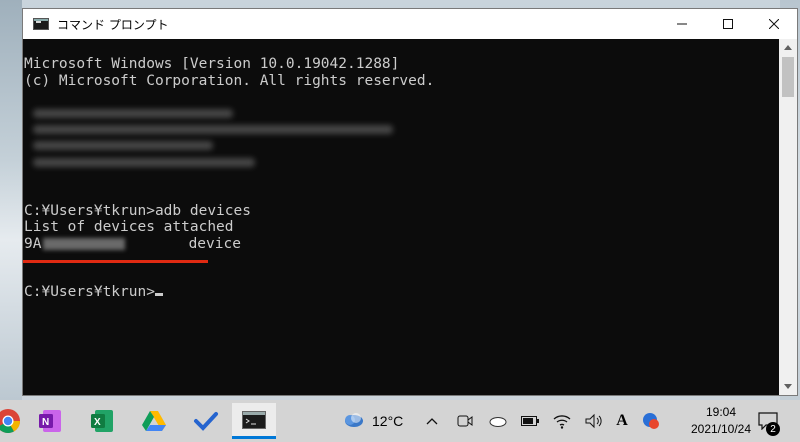 The height and width of the screenshot is (442, 800). I want to click on ime-mode-indicator: A, so click(622, 421).